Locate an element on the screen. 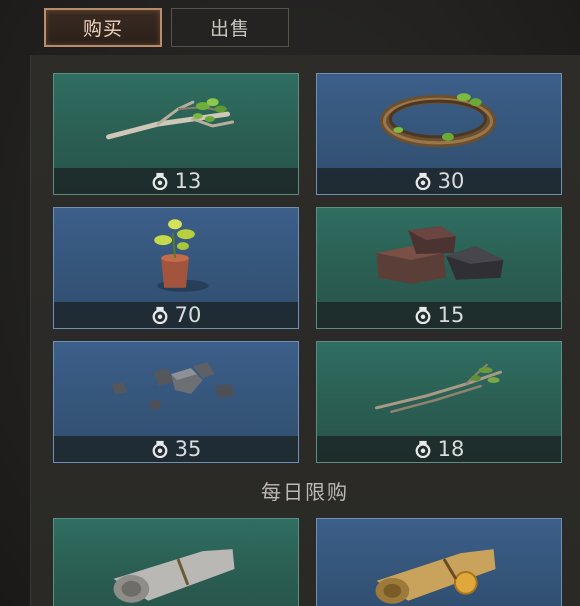 This screenshot has height=606, width=580. price-bar: 35 is located at coordinates (176, 449).